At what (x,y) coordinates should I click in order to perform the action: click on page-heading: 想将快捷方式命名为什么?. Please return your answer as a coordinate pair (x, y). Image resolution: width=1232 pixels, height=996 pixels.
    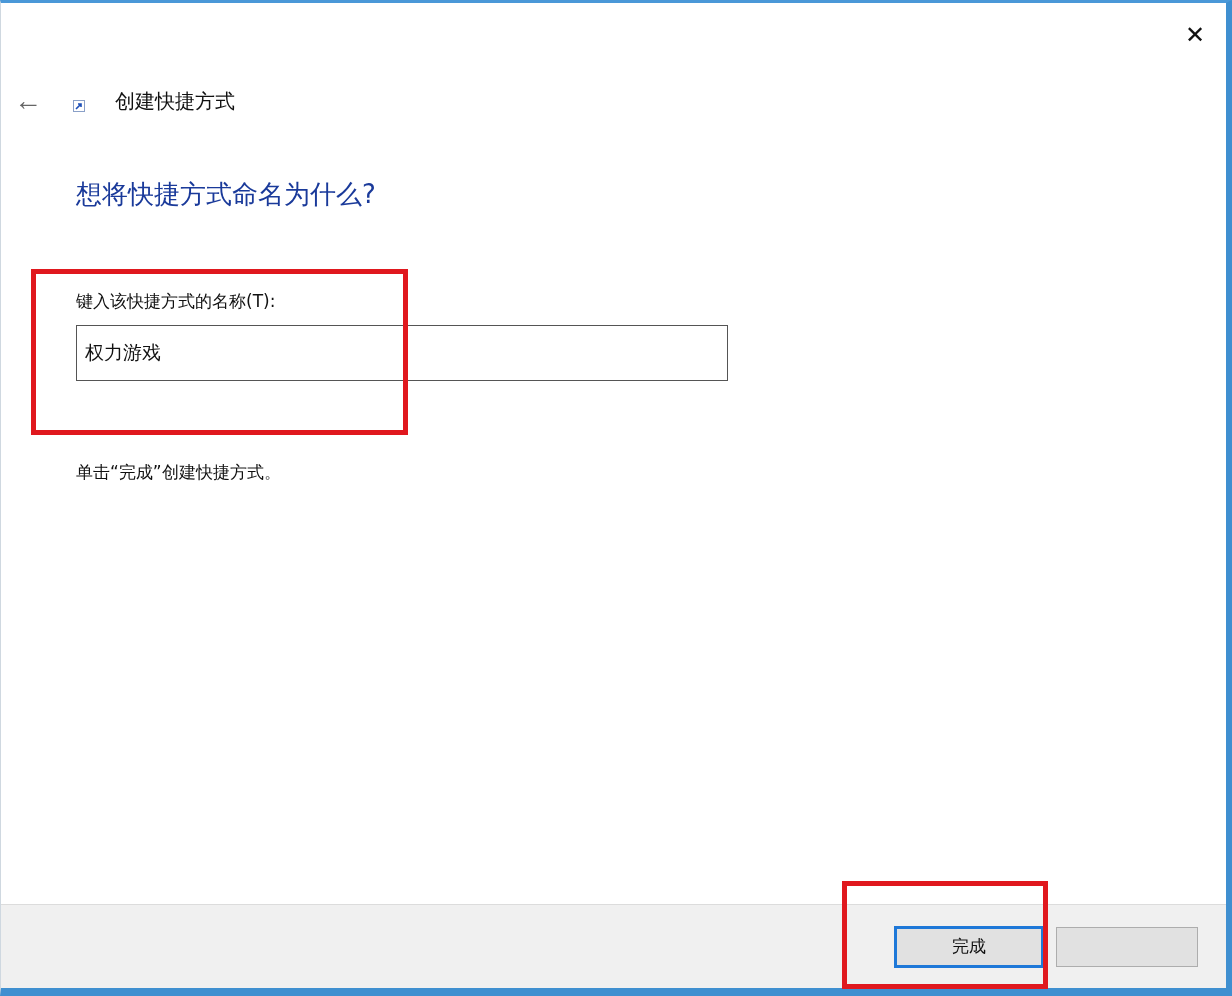
    Looking at the image, I should click on (226, 194).